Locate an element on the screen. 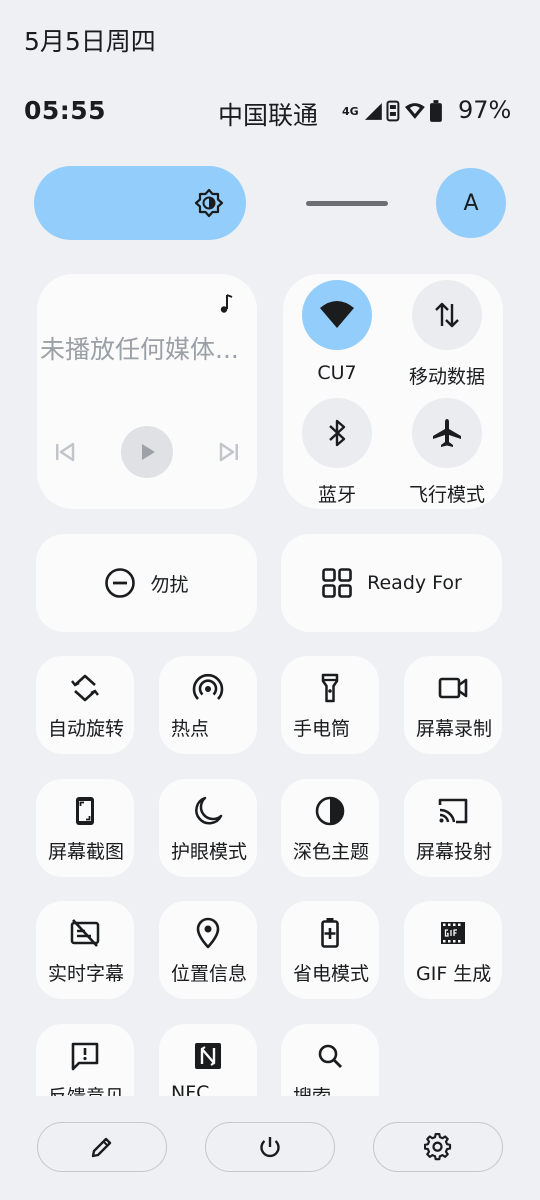  battery-saver-label: 省电模式 is located at coordinates (331, 974).